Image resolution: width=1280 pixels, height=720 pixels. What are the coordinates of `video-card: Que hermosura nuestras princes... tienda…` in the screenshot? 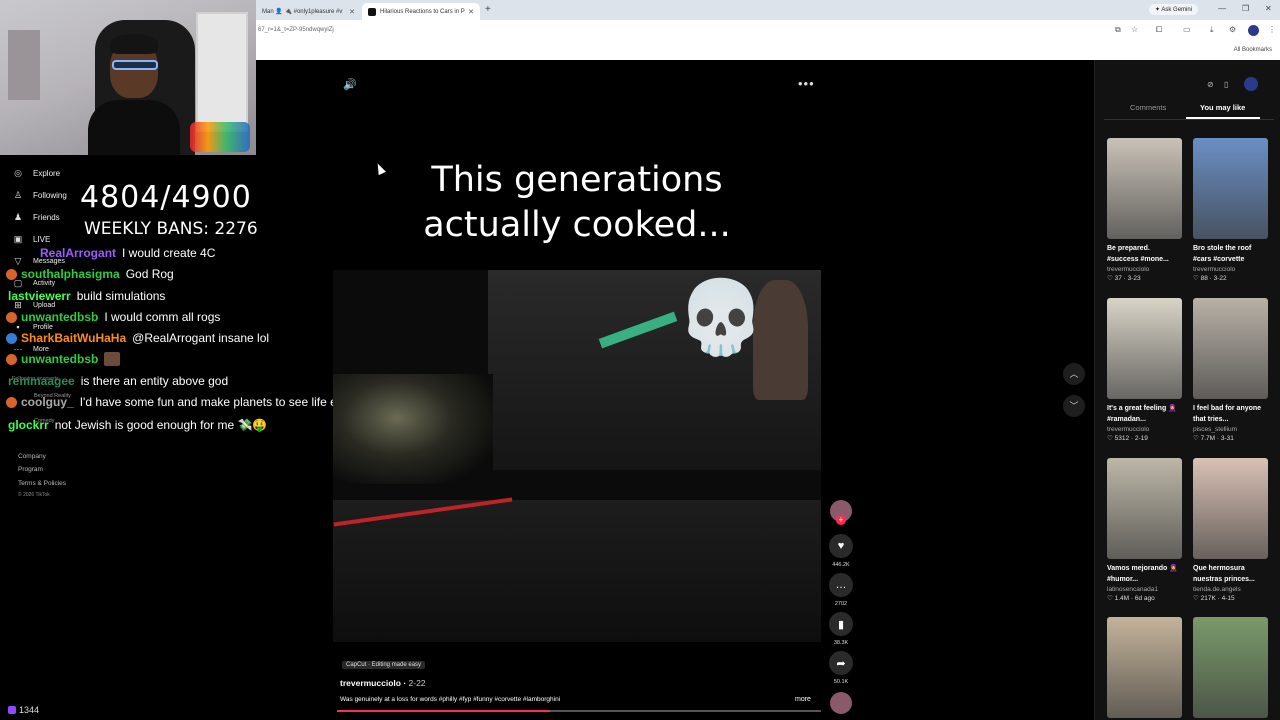 It's located at (1231, 530).